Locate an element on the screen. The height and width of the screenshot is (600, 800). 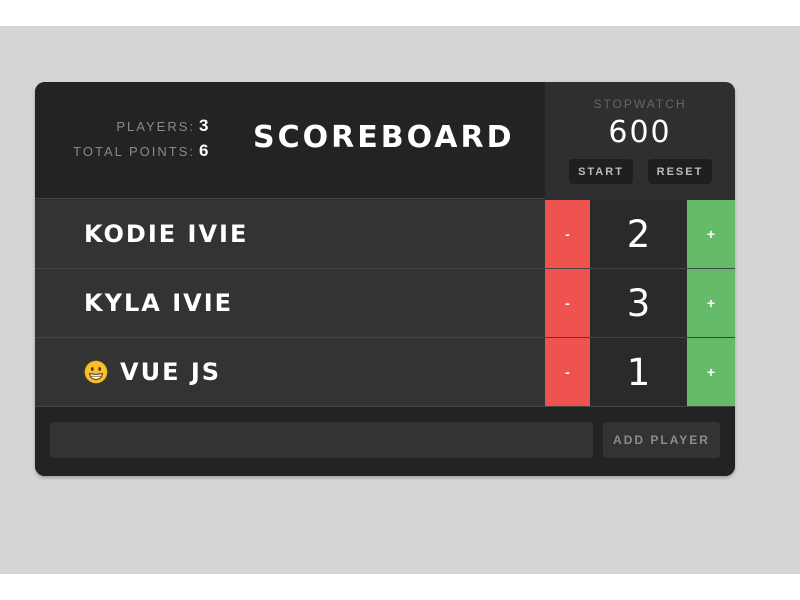
page-title: SCOREBOARD is located at coordinates (384, 137).